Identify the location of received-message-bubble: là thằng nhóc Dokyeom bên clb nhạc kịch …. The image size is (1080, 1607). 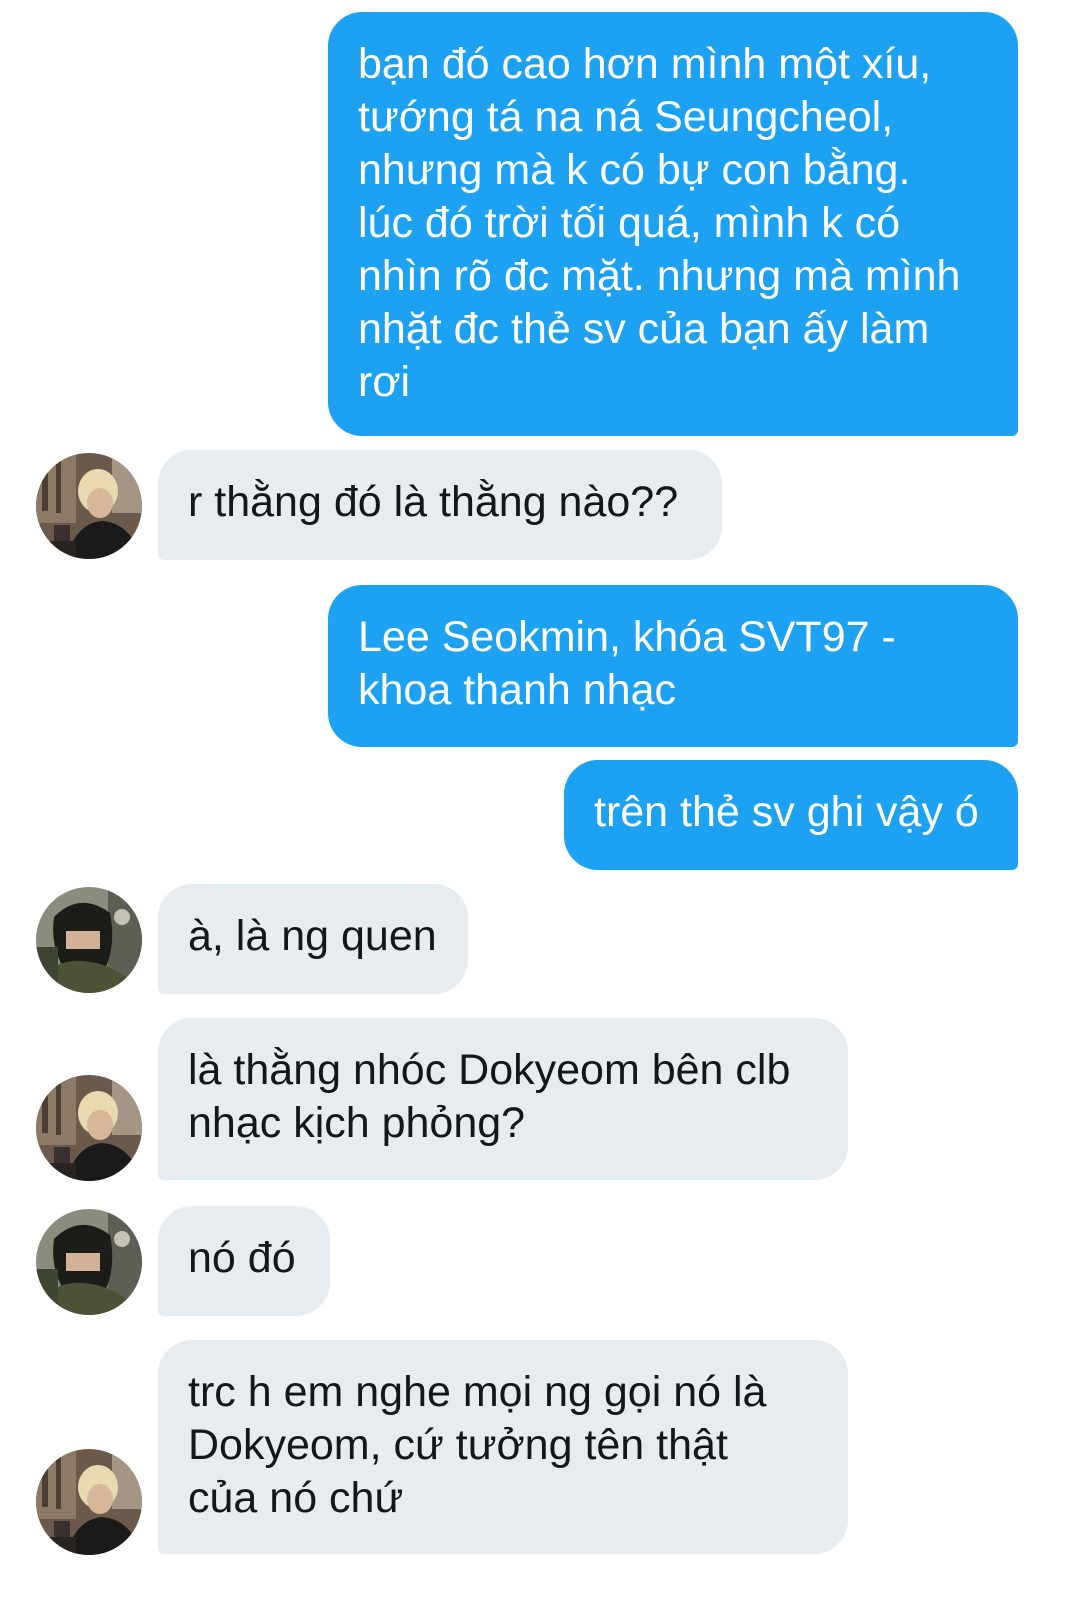
(503, 1099).